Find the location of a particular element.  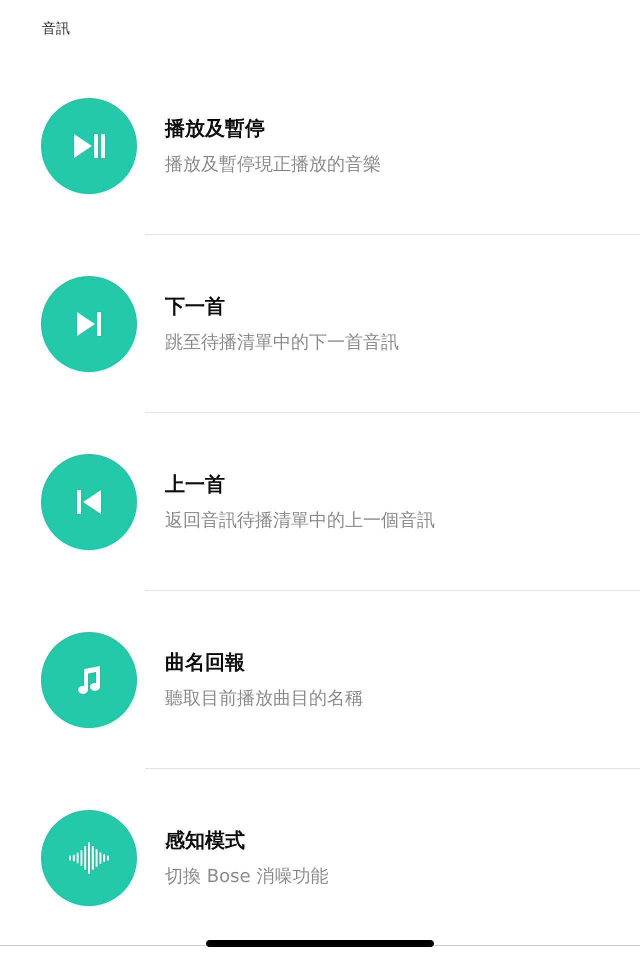

item-subtitle: 跳至待播清單中的下一首音訊 is located at coordinates (282, 343).